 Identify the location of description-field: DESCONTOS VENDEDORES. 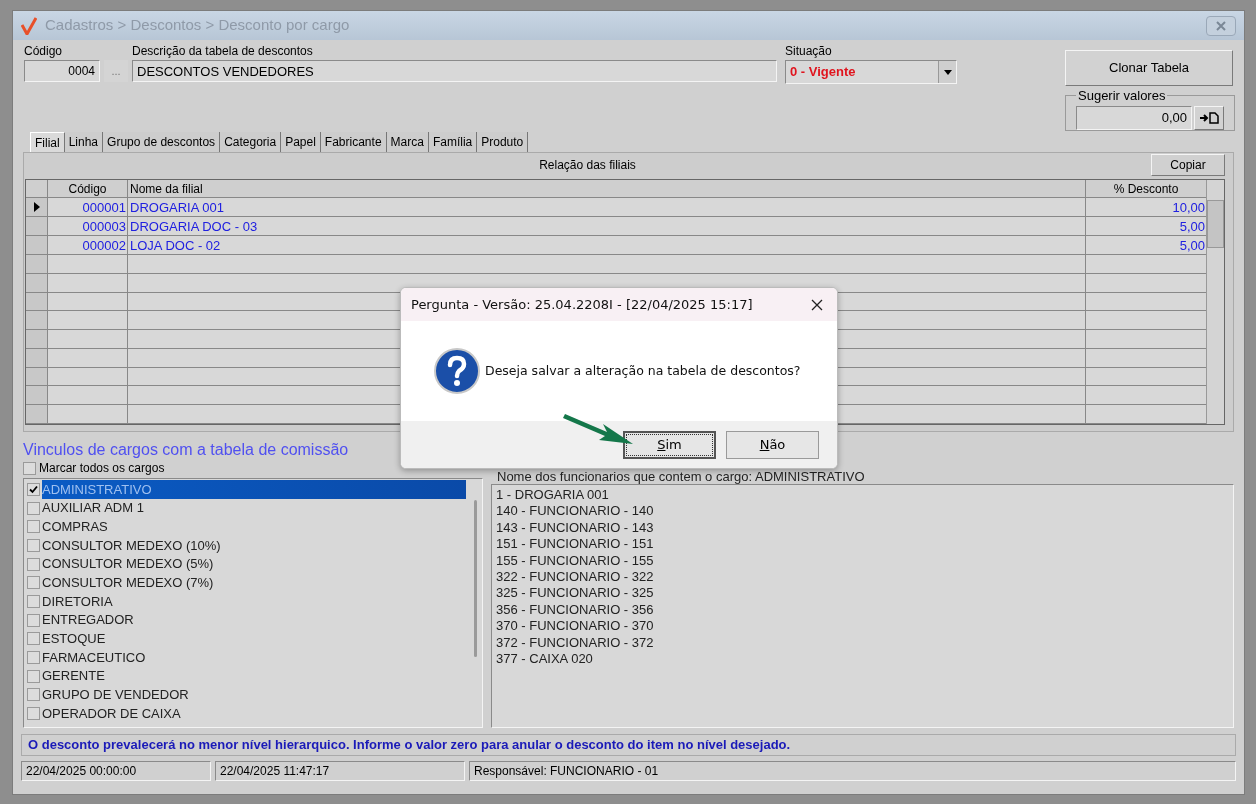
(454, 71).